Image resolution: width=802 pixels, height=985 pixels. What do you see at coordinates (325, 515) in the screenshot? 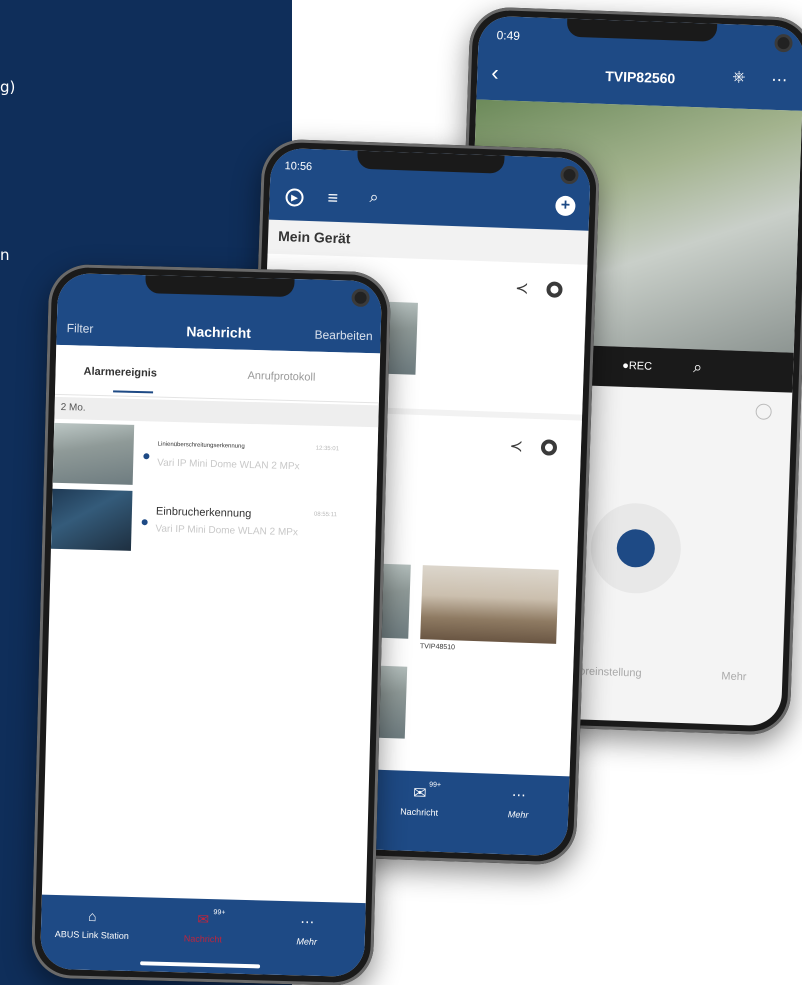
I see `event-time: 08:55:11` at bounding box center [325, 515].